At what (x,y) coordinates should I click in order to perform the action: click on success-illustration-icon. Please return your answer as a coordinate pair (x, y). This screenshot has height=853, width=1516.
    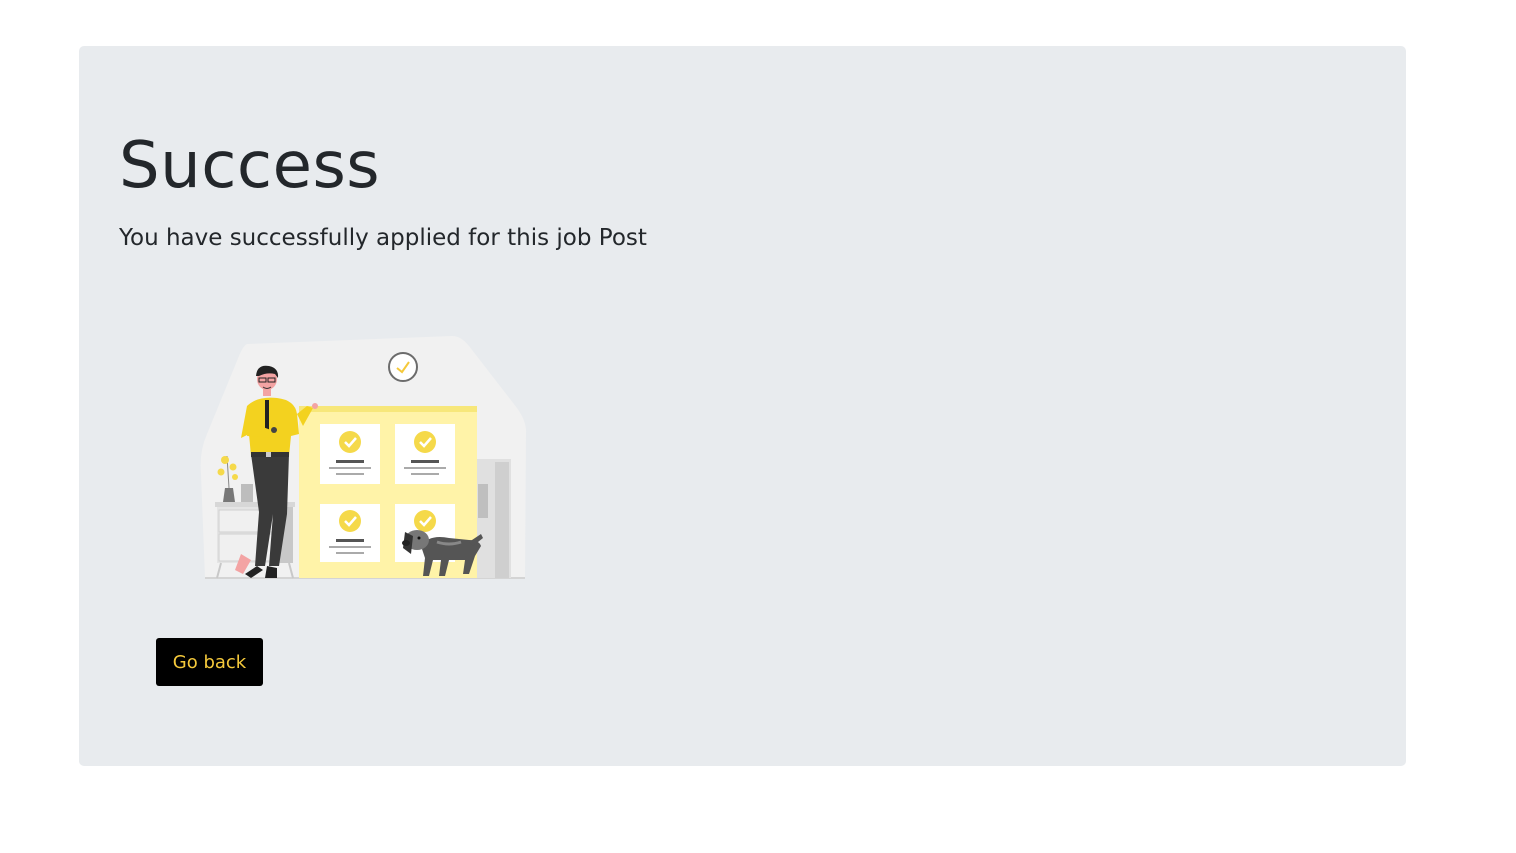
    Looking at the image, I should click on (363, 457).